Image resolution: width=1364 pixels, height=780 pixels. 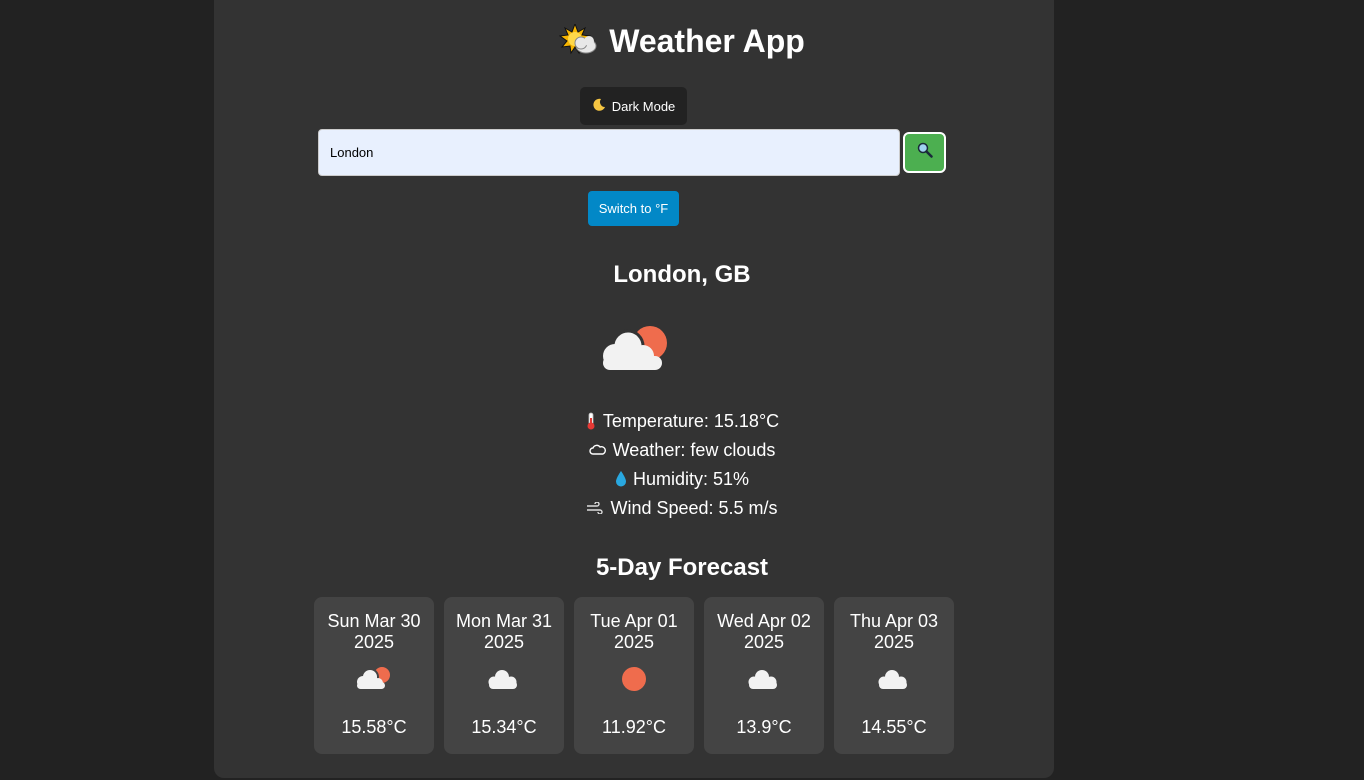 I want to click on wind-text: Wind Speed: 5.5 m/s, so click(x=694, y=508).